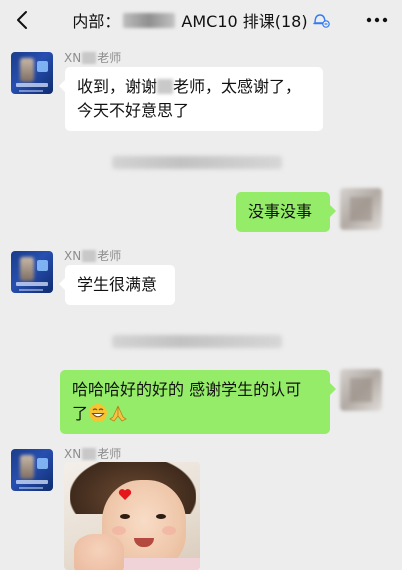  I want to click on folded-hands-emoji, so click(118, 413).